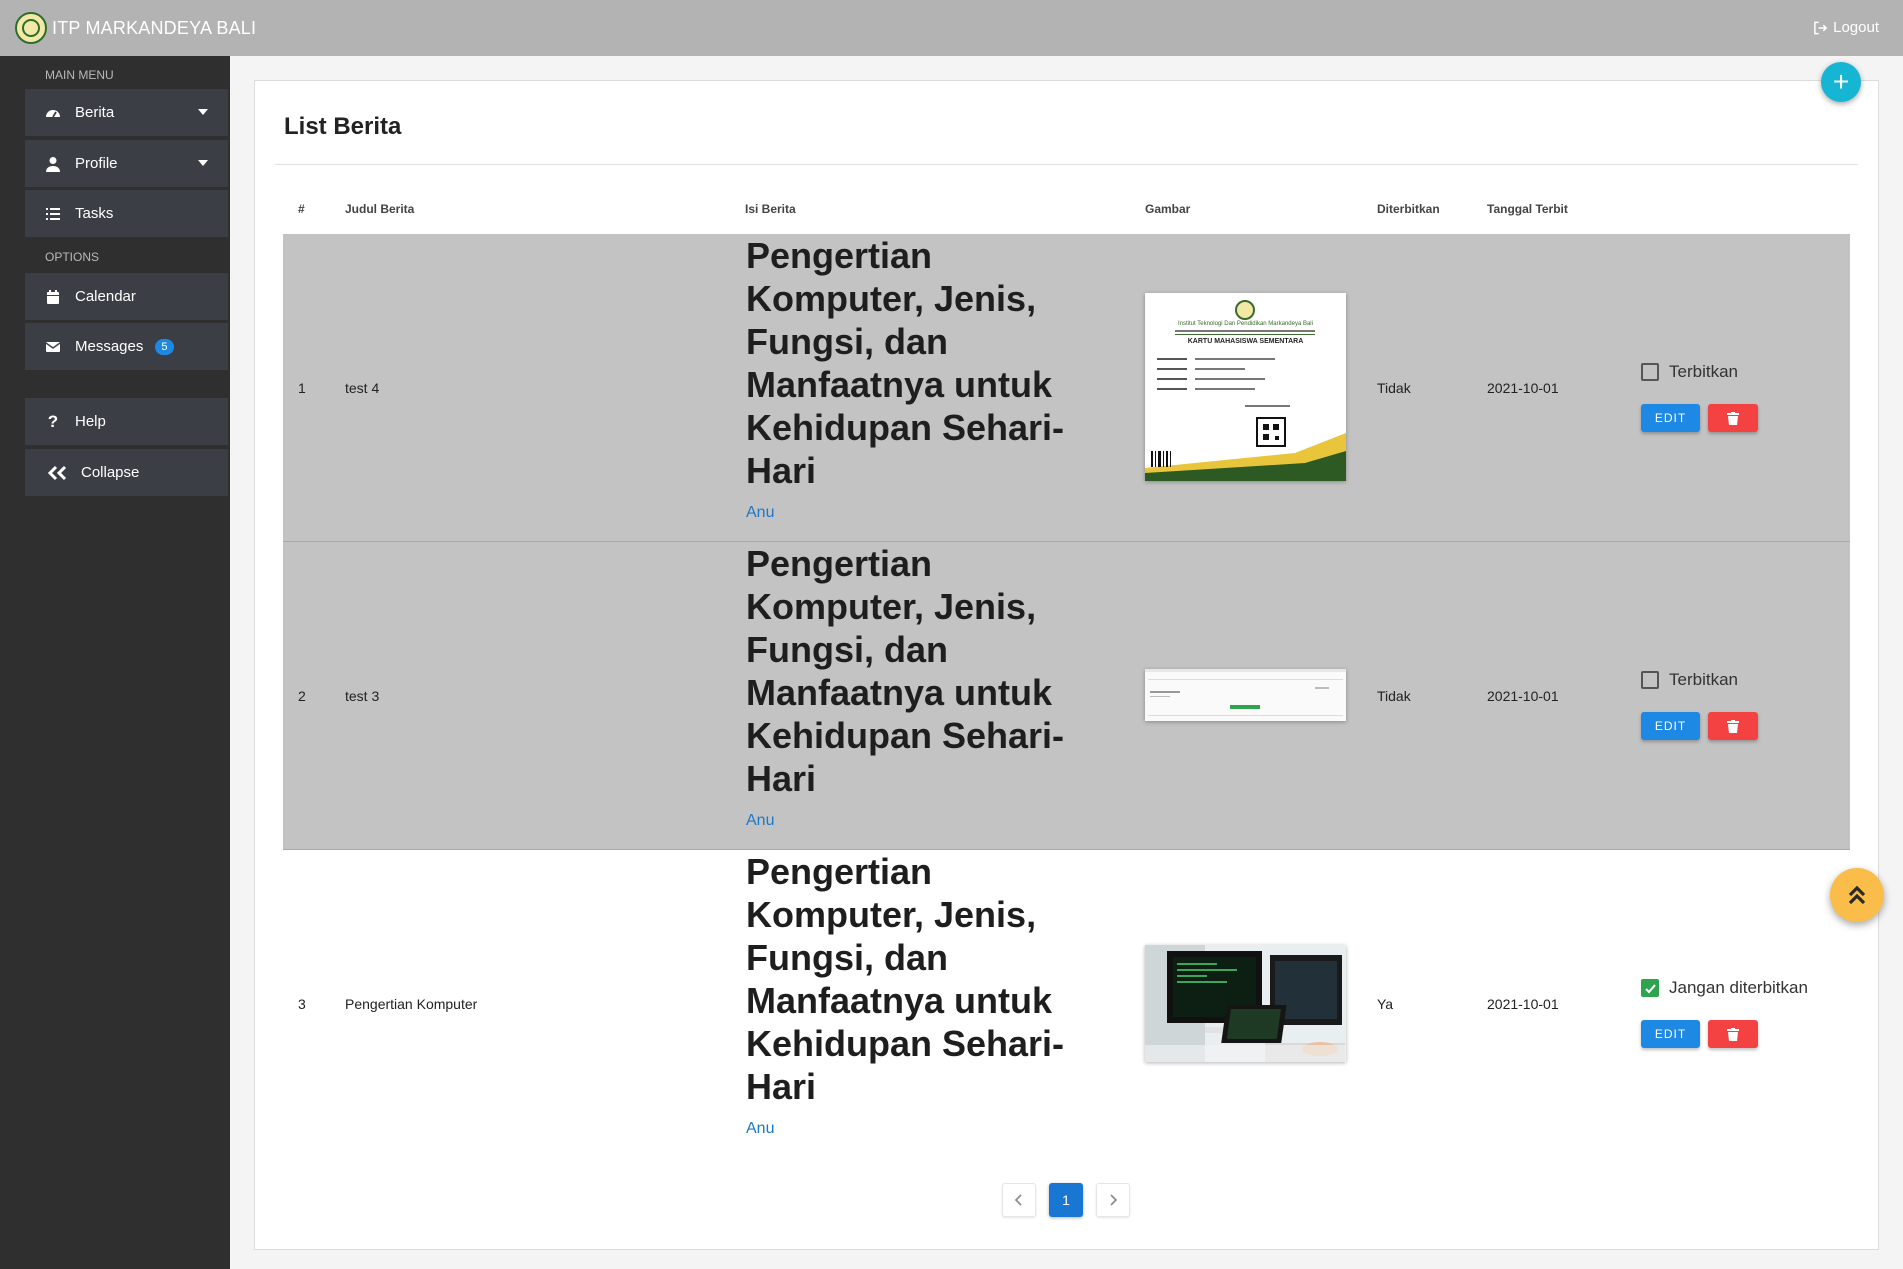 Image resolution: width=1903 pixels, height=1269 pixels. Describe the element at coordinates (1168, 209) in the screenshot. I see `column-header-gambar: Gambar` at that location.